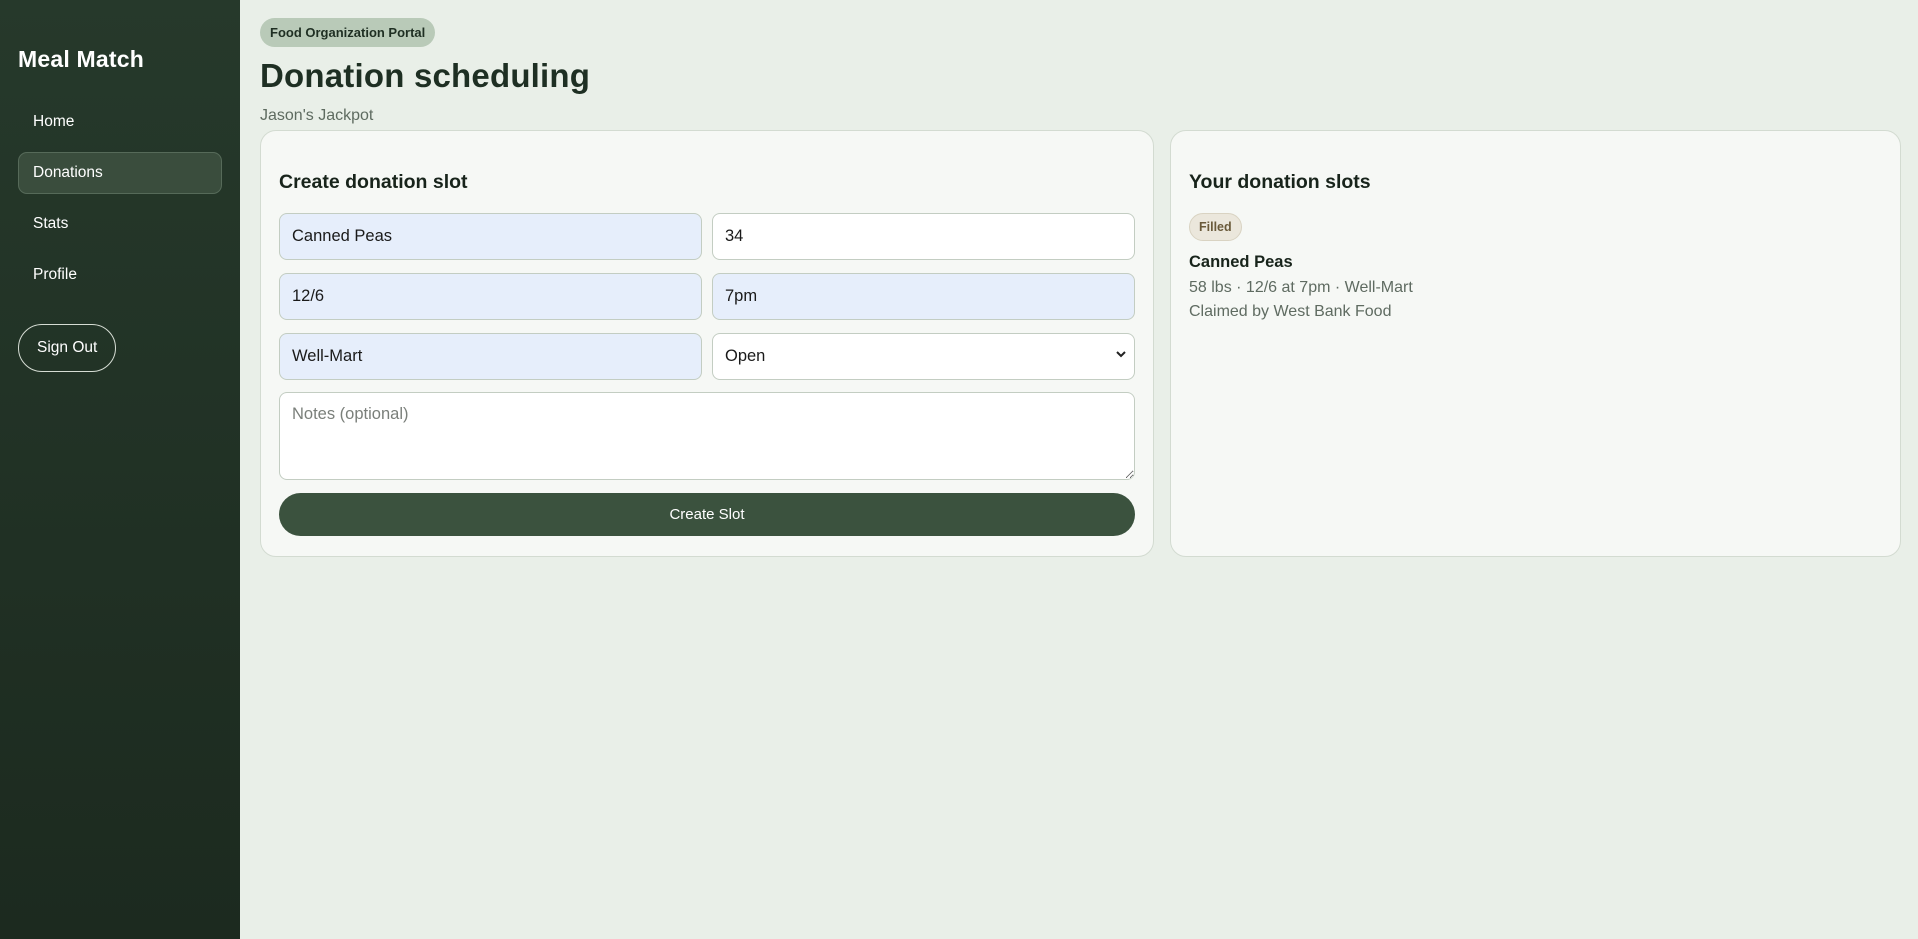 This screenshot has width=1918, height=939. What do you see at coordinates (707, 436) in the screenshot?
I see `notes-textarea` at bounding box center [707, 436].